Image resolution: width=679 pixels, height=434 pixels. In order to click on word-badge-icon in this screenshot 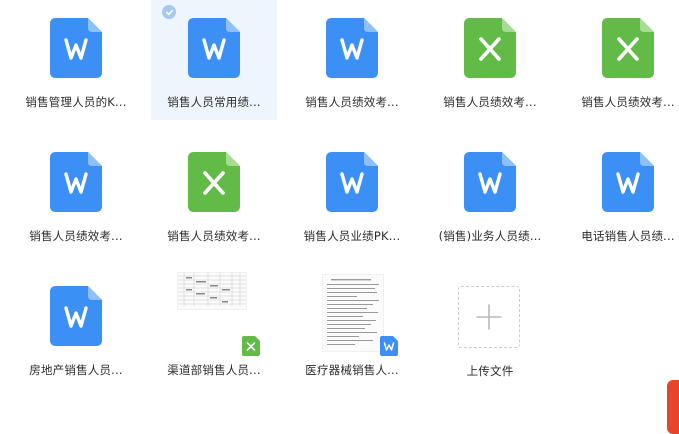, I will do `click(389, 346)`.